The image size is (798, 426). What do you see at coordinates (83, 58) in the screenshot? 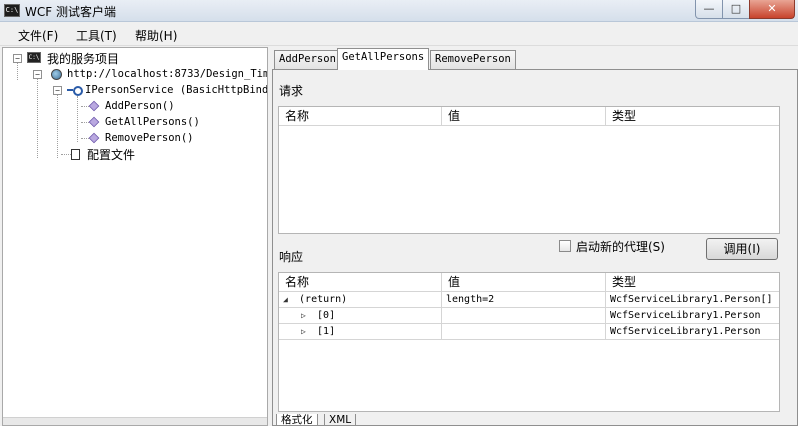
I see `tree-root-label: 我的服务项目` at bounding box center [83, 58].